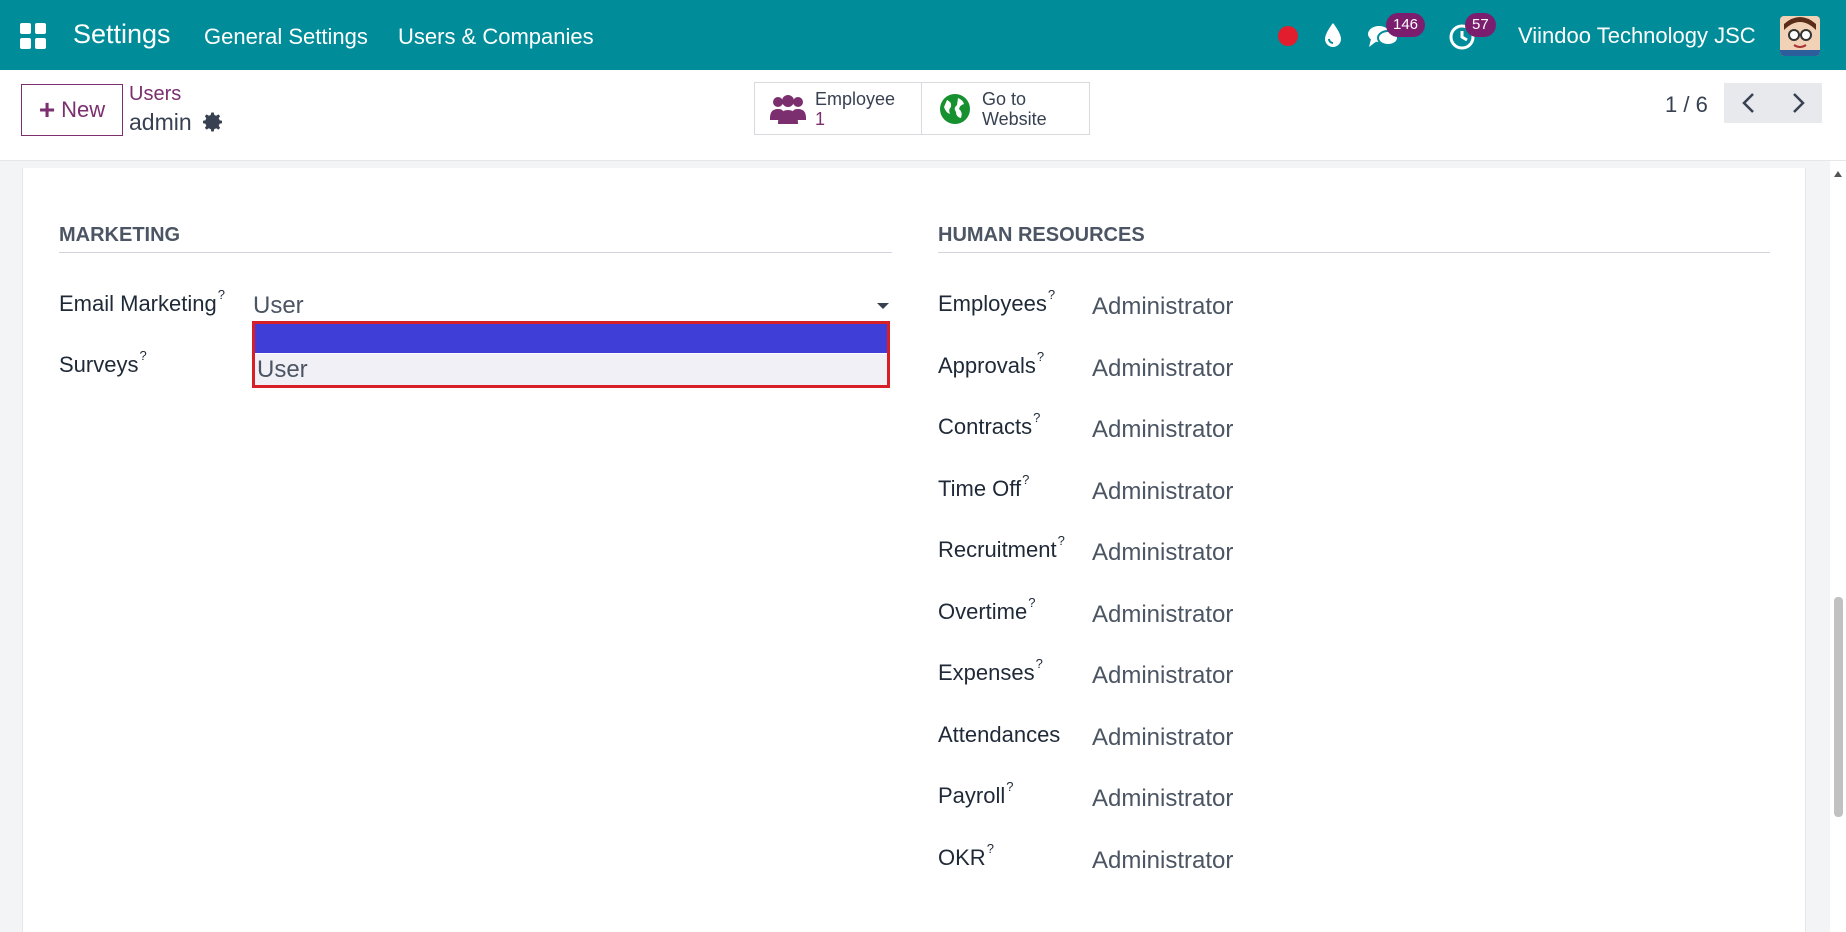 The height and width of the screenshot is (932, 1846). Describe the element at coordinates (1333, 35) in the screenshot. I see `water-drop-icon` at that location.